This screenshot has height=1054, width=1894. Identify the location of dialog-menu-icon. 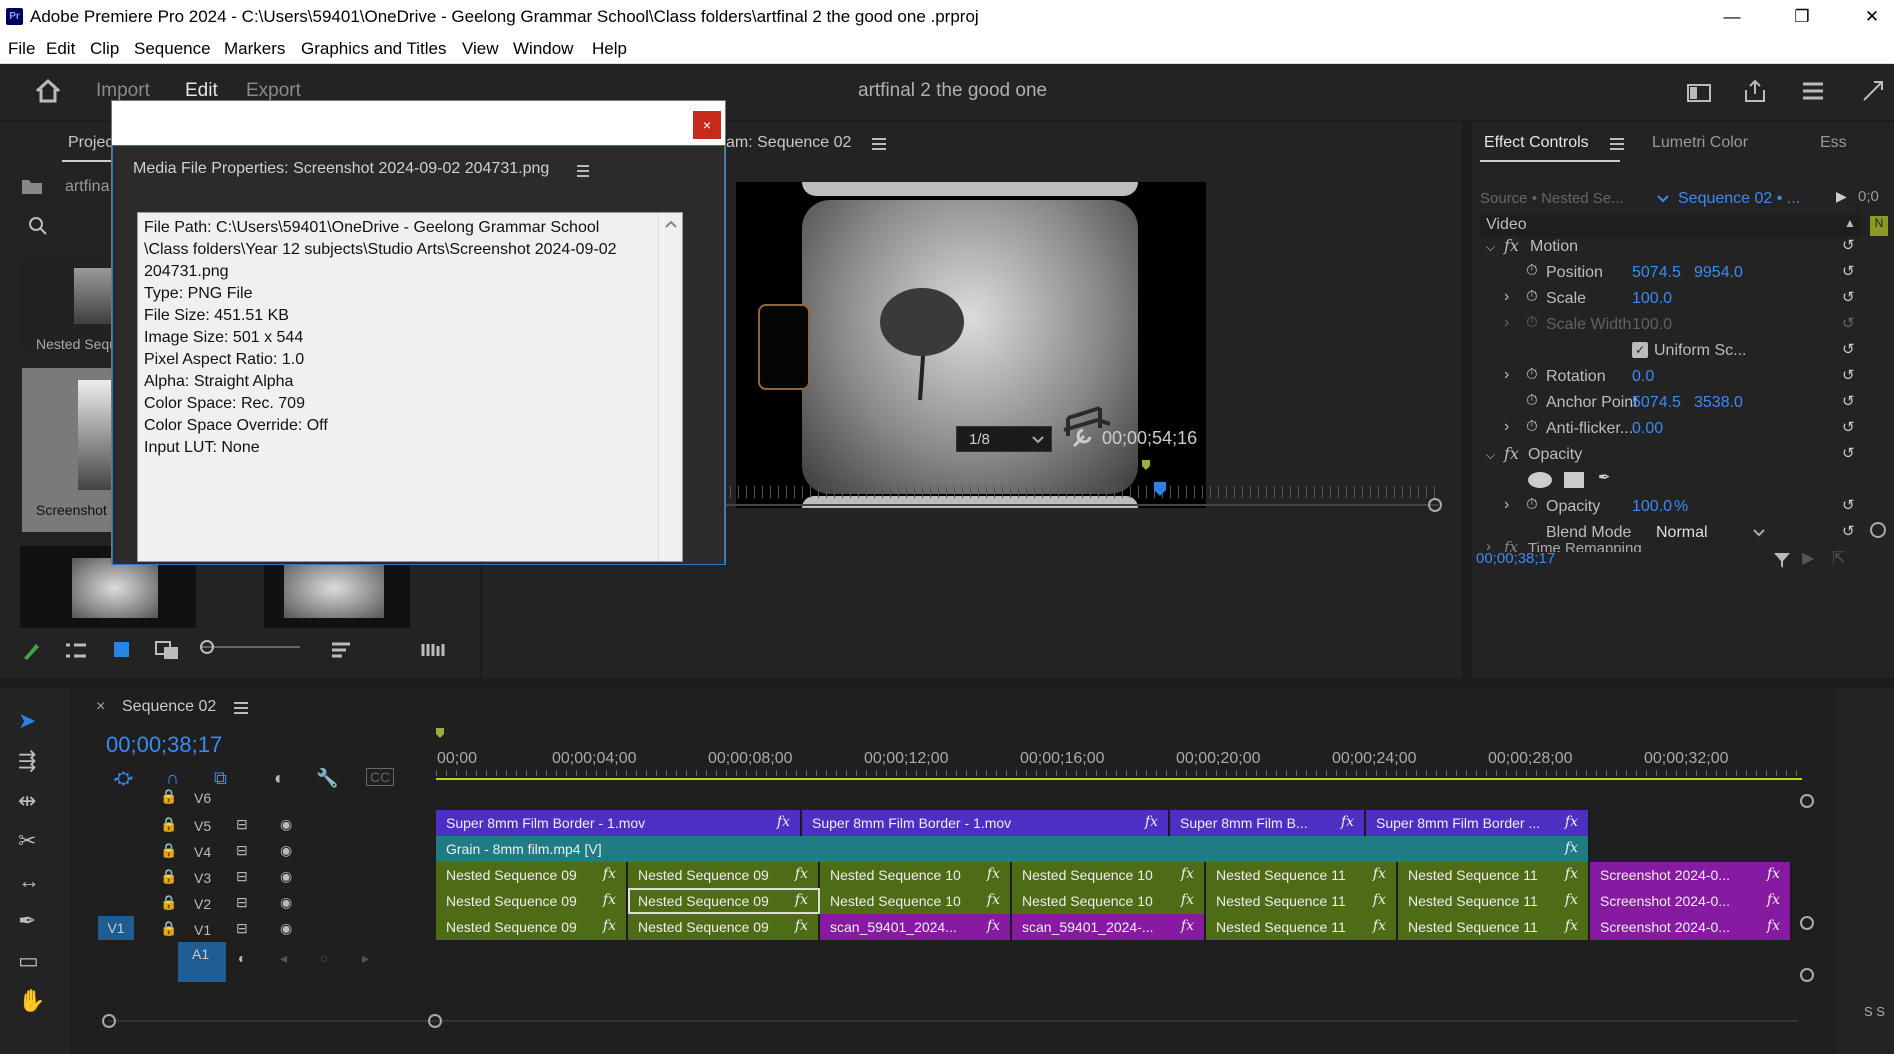
(583, 171).